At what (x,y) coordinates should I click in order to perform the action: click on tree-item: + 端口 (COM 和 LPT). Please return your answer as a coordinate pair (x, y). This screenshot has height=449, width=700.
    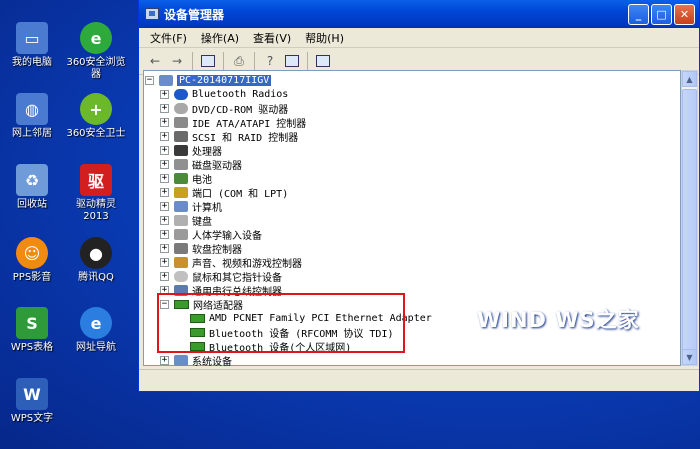
    Looking at the image, I should click on (224, 192).